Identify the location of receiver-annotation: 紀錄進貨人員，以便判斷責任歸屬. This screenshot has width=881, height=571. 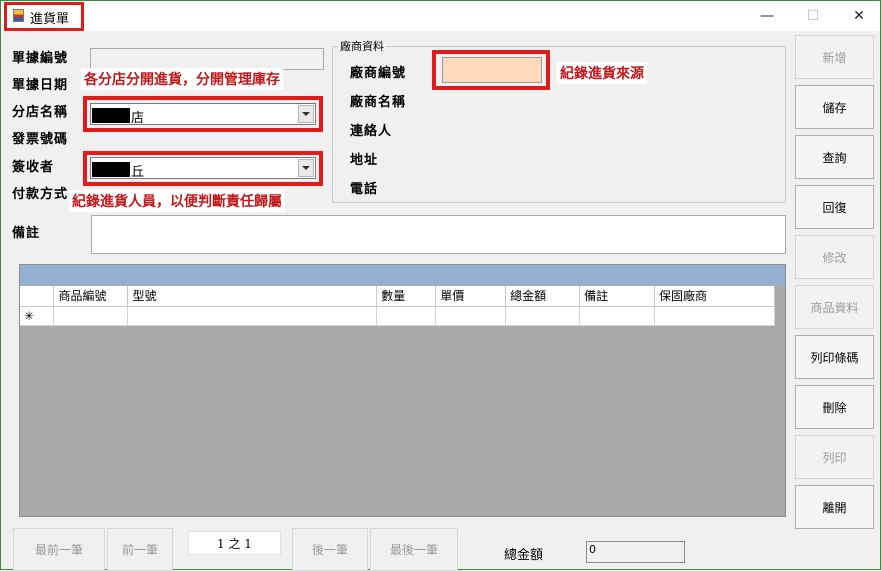
(177, 201).